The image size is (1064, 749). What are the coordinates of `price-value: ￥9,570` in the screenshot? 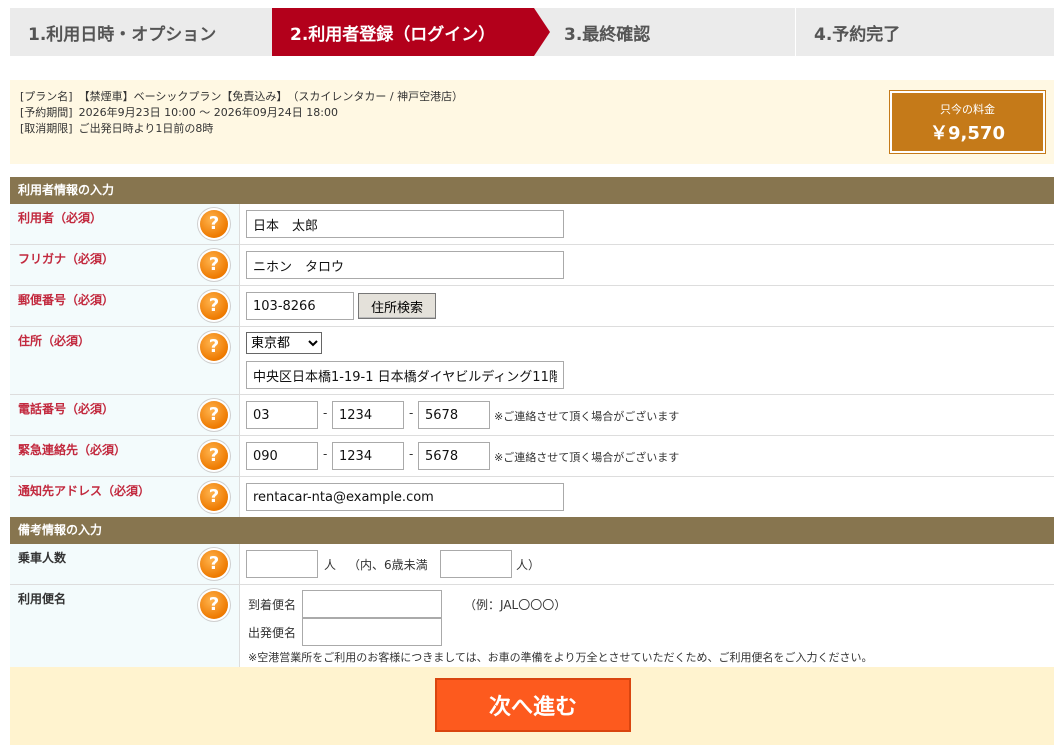 It's located at (967, 133).